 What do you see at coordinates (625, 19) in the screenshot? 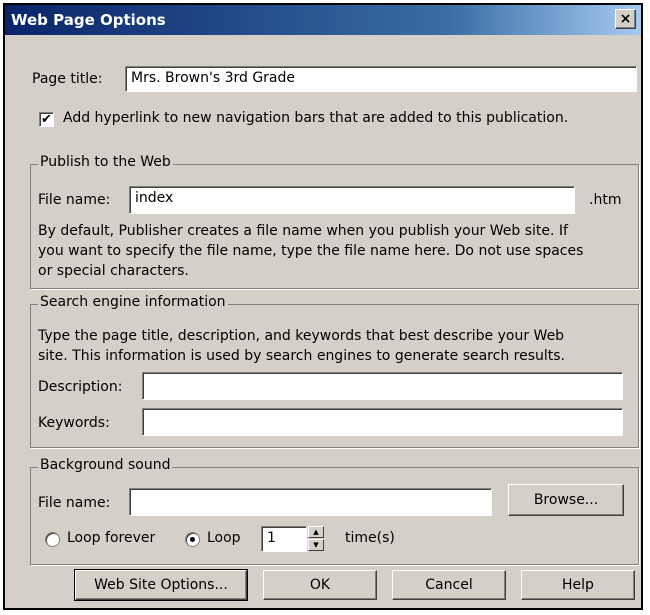
I see `close-icon: ×` at bounding box center [625, 19].